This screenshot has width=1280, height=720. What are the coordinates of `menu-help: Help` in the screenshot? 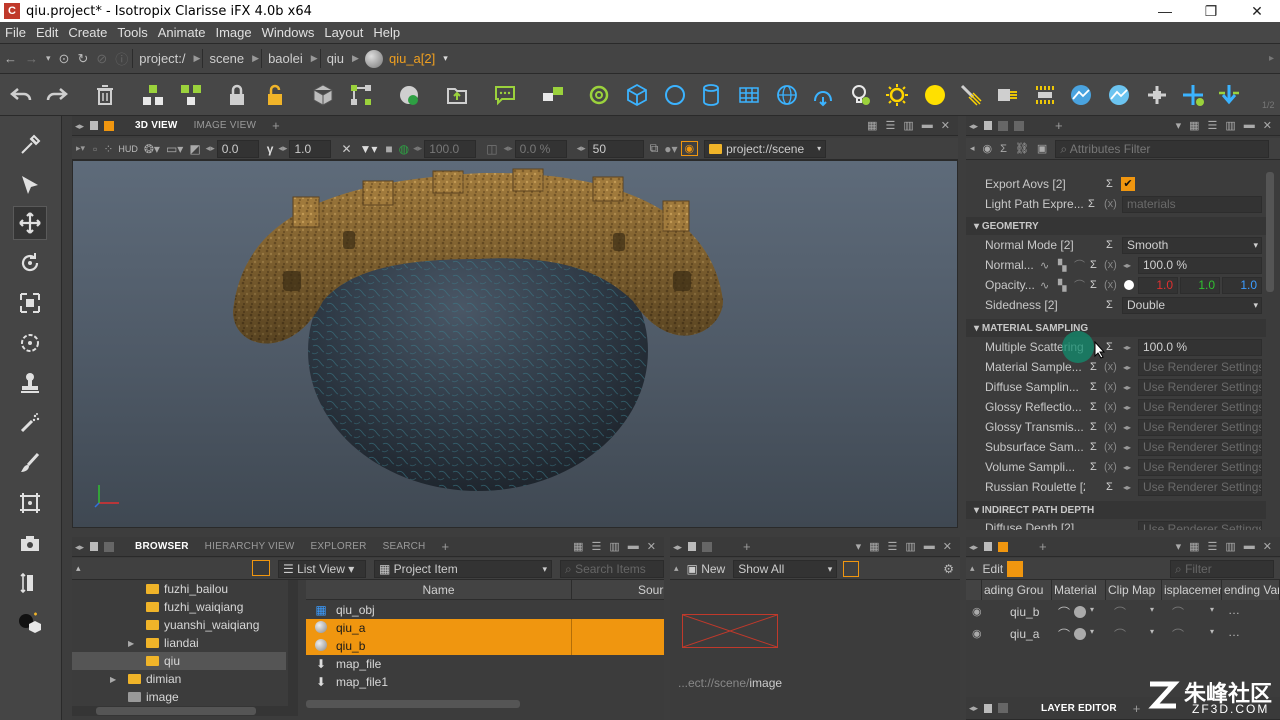 It's located at (386, 32).